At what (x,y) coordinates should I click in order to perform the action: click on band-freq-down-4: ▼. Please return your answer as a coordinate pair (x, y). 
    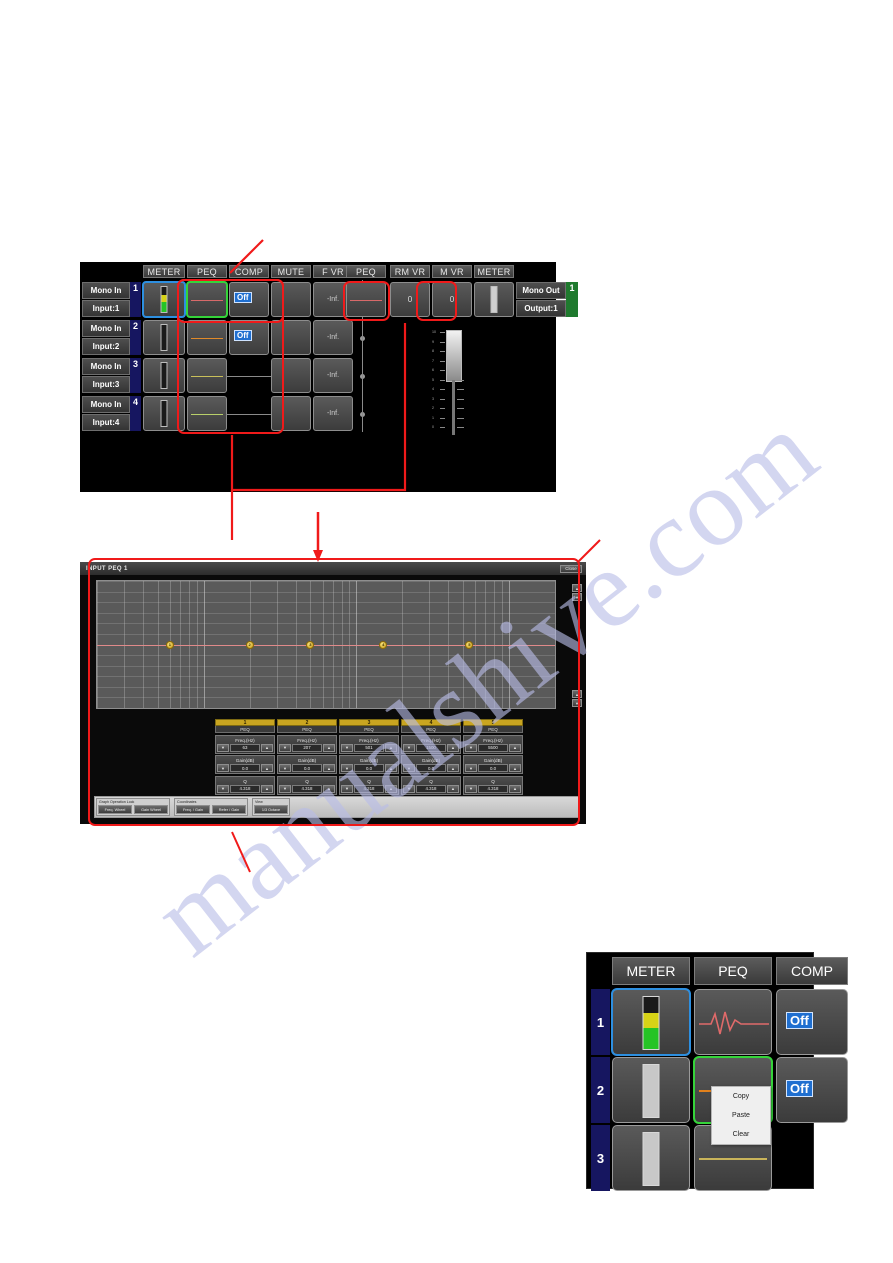
    Looking at the image, I should click on (409, 747).